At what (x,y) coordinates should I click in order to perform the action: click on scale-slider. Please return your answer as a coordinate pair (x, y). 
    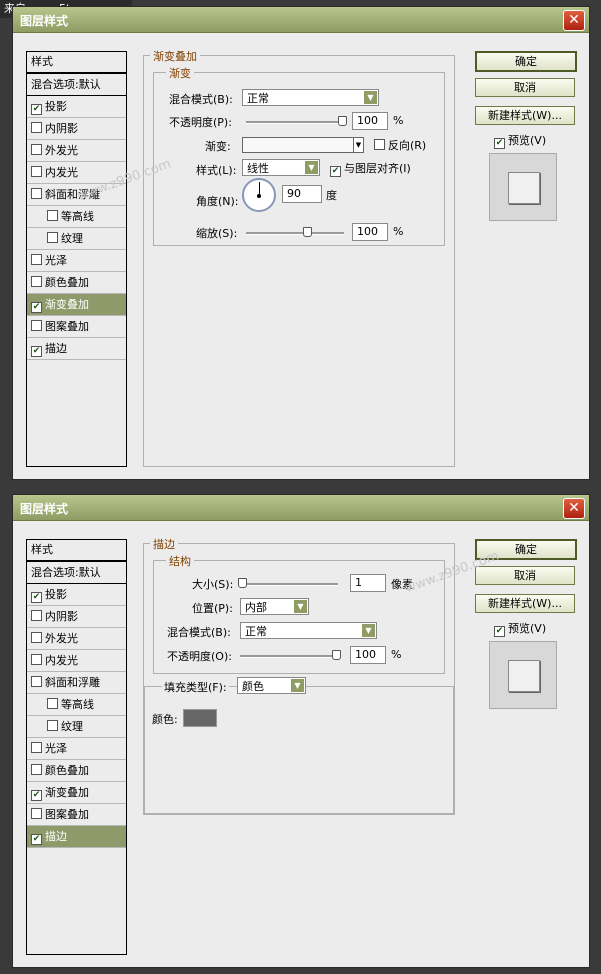
    Looking at the image, I should click on (295, 232).